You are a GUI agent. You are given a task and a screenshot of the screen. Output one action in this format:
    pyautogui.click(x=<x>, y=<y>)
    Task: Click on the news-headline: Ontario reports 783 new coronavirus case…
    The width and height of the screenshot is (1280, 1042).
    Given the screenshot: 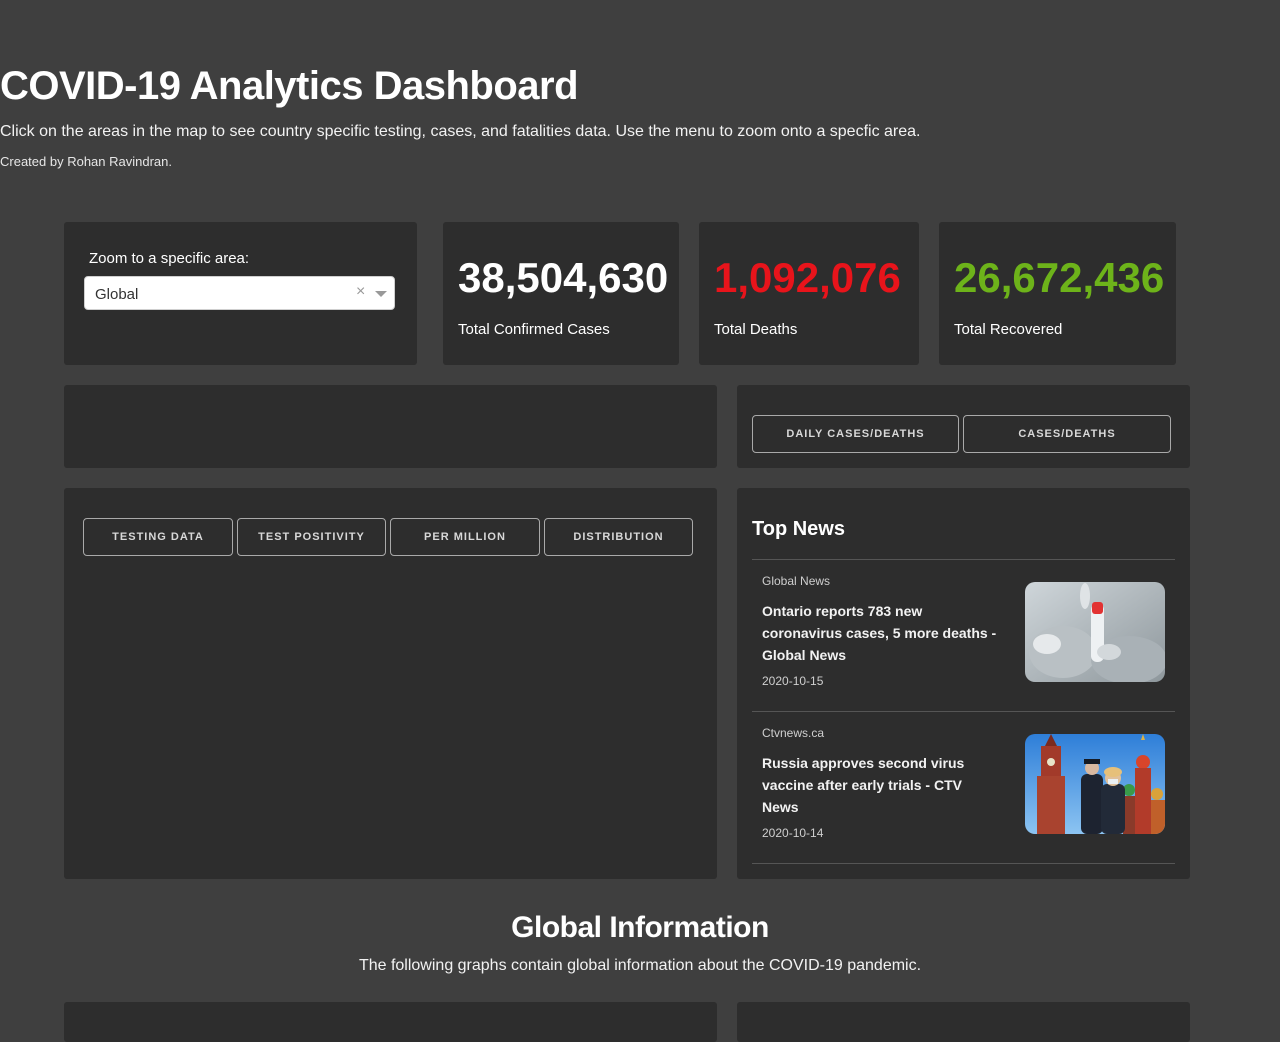 What is the action you would take?
    pyautogui.click(x=879, y=633)
    